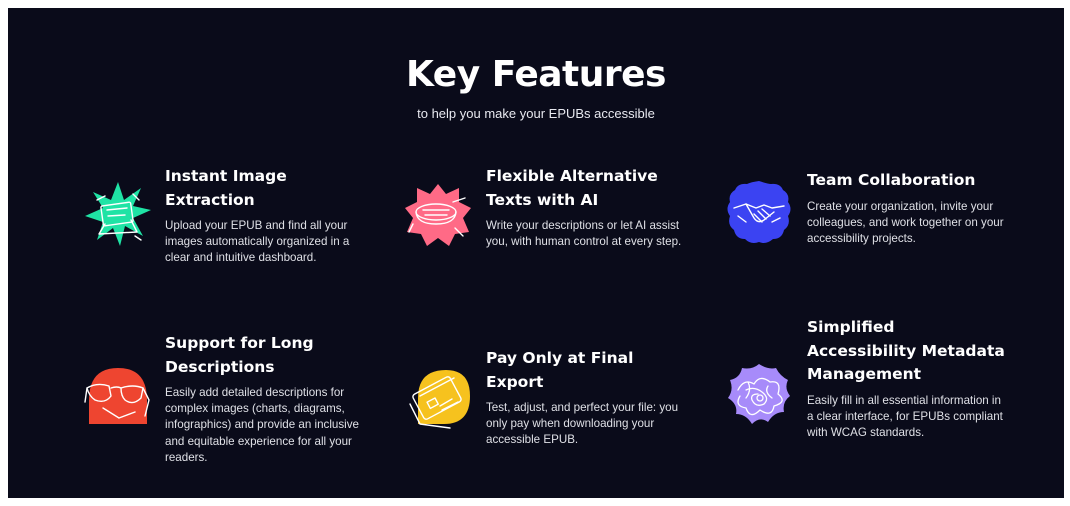 The image size is (1070, 506). What do you see at coordinates (759, 395) in the screenshot?
I see `metadata-scribble-icon` at bounding box center [759, 395].